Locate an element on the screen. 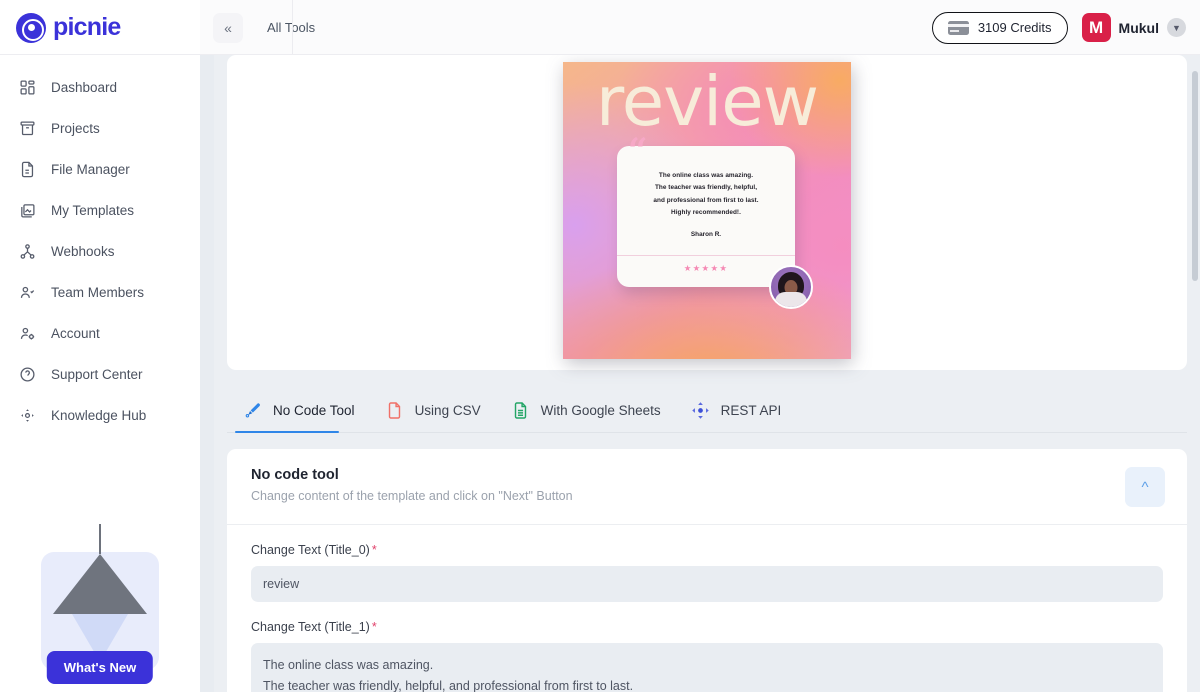 This screenshot has height=692, width=1200. sidebar-item-label: Team Members is located at coordinates (98, 292).